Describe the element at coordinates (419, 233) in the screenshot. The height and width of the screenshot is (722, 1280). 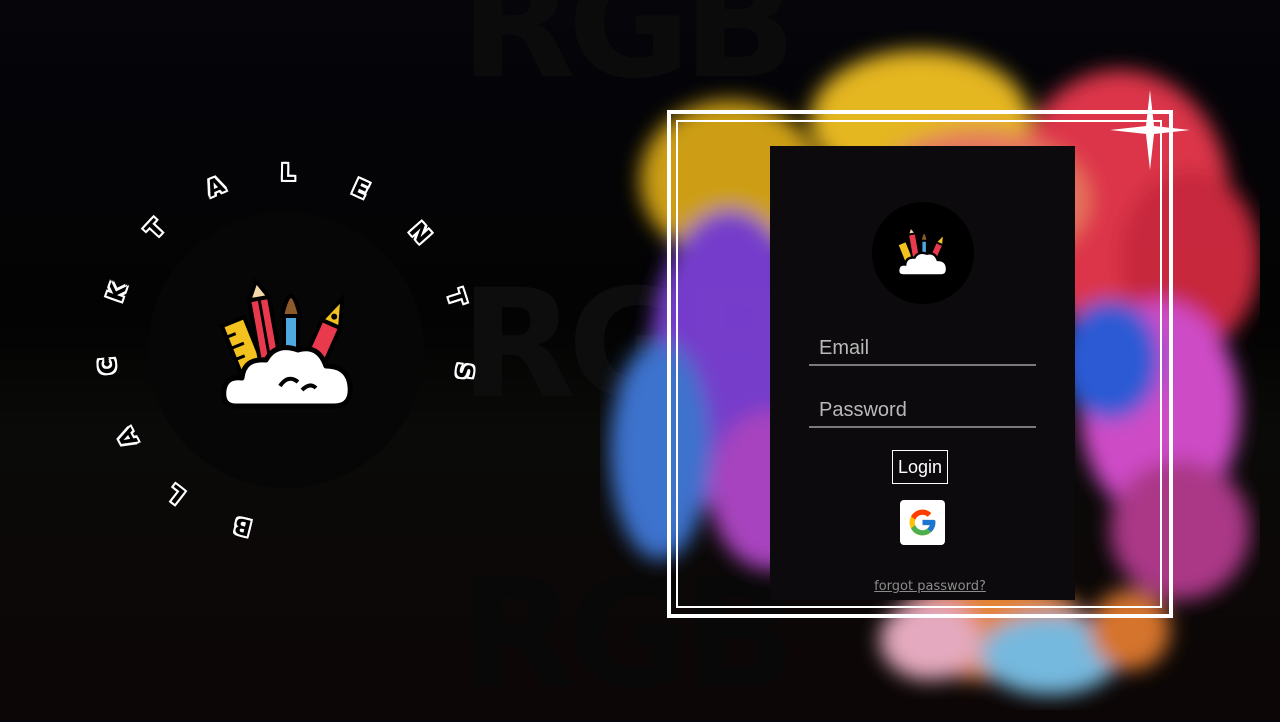
I see `brand-ring-letter: N` at that location.